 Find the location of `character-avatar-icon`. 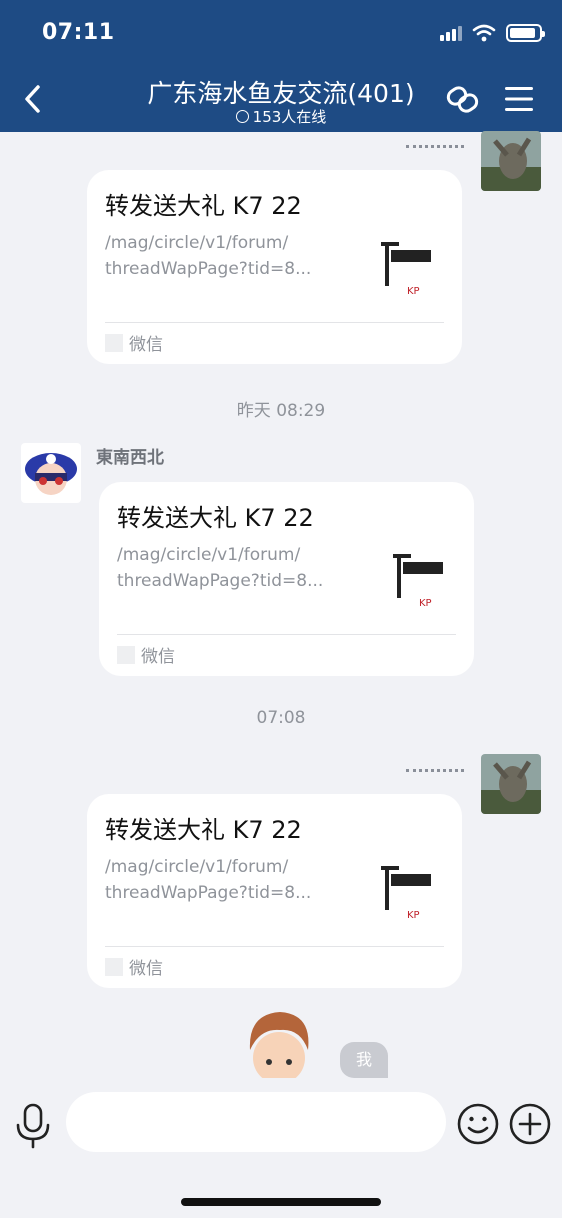

character-avatar-icon is located at coordinates (279, 1042).